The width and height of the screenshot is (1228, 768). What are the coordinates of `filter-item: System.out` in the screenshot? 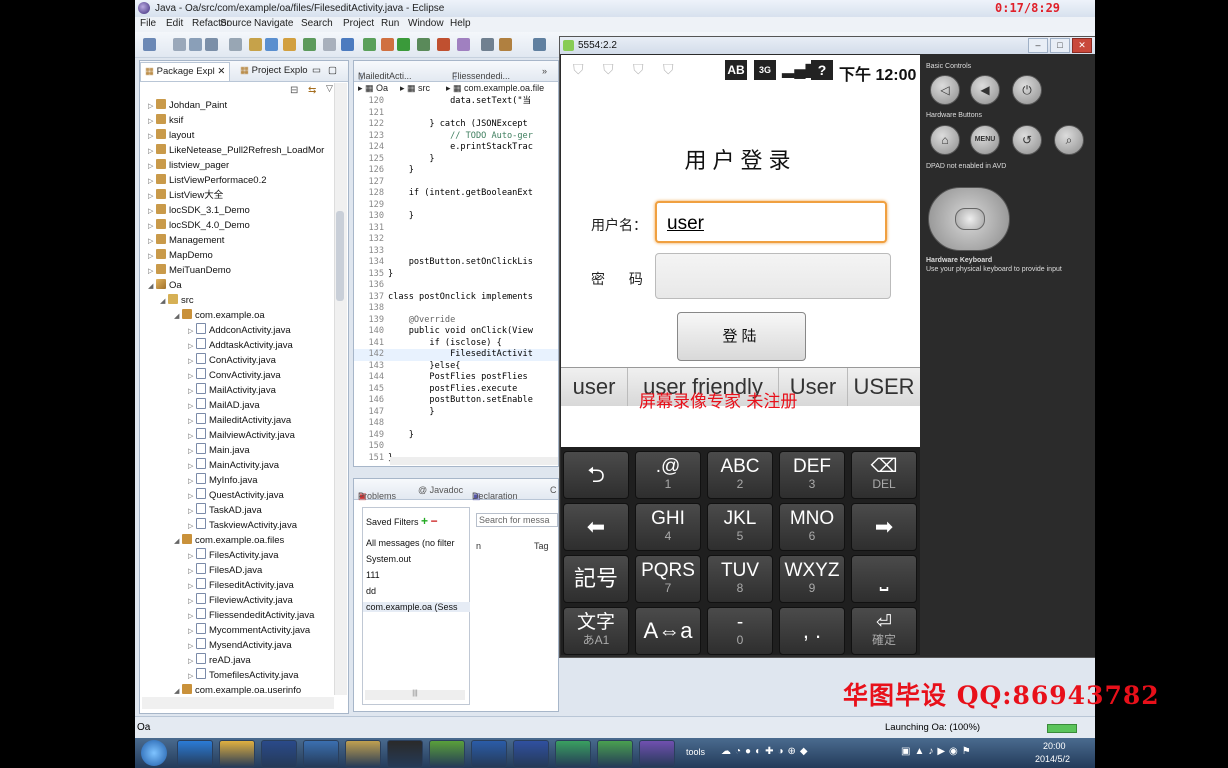 It's located at (388, 559).